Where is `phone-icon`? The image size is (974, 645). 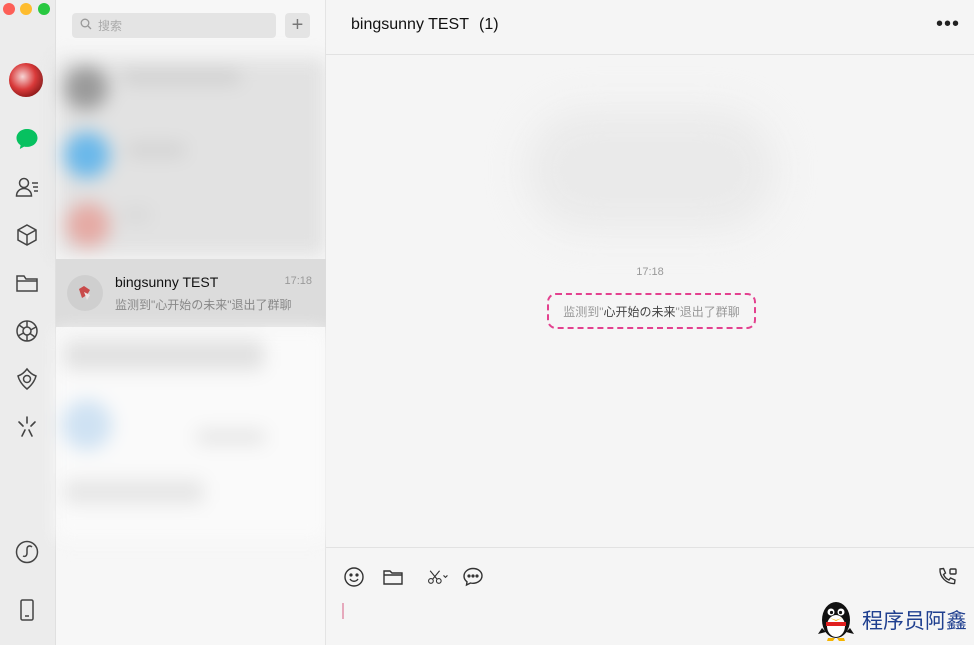 phone-icon is located at coordinates (27, 610).